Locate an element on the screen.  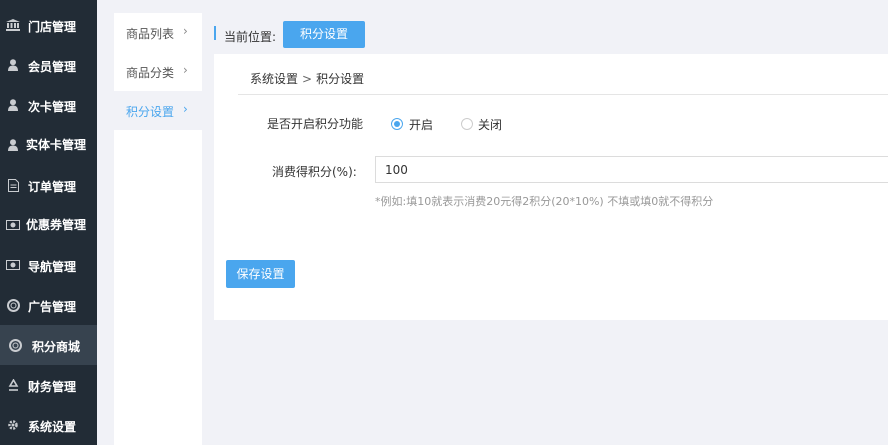
sidebar-item-finance: 财务管理 is located at coordinates (48, 385).